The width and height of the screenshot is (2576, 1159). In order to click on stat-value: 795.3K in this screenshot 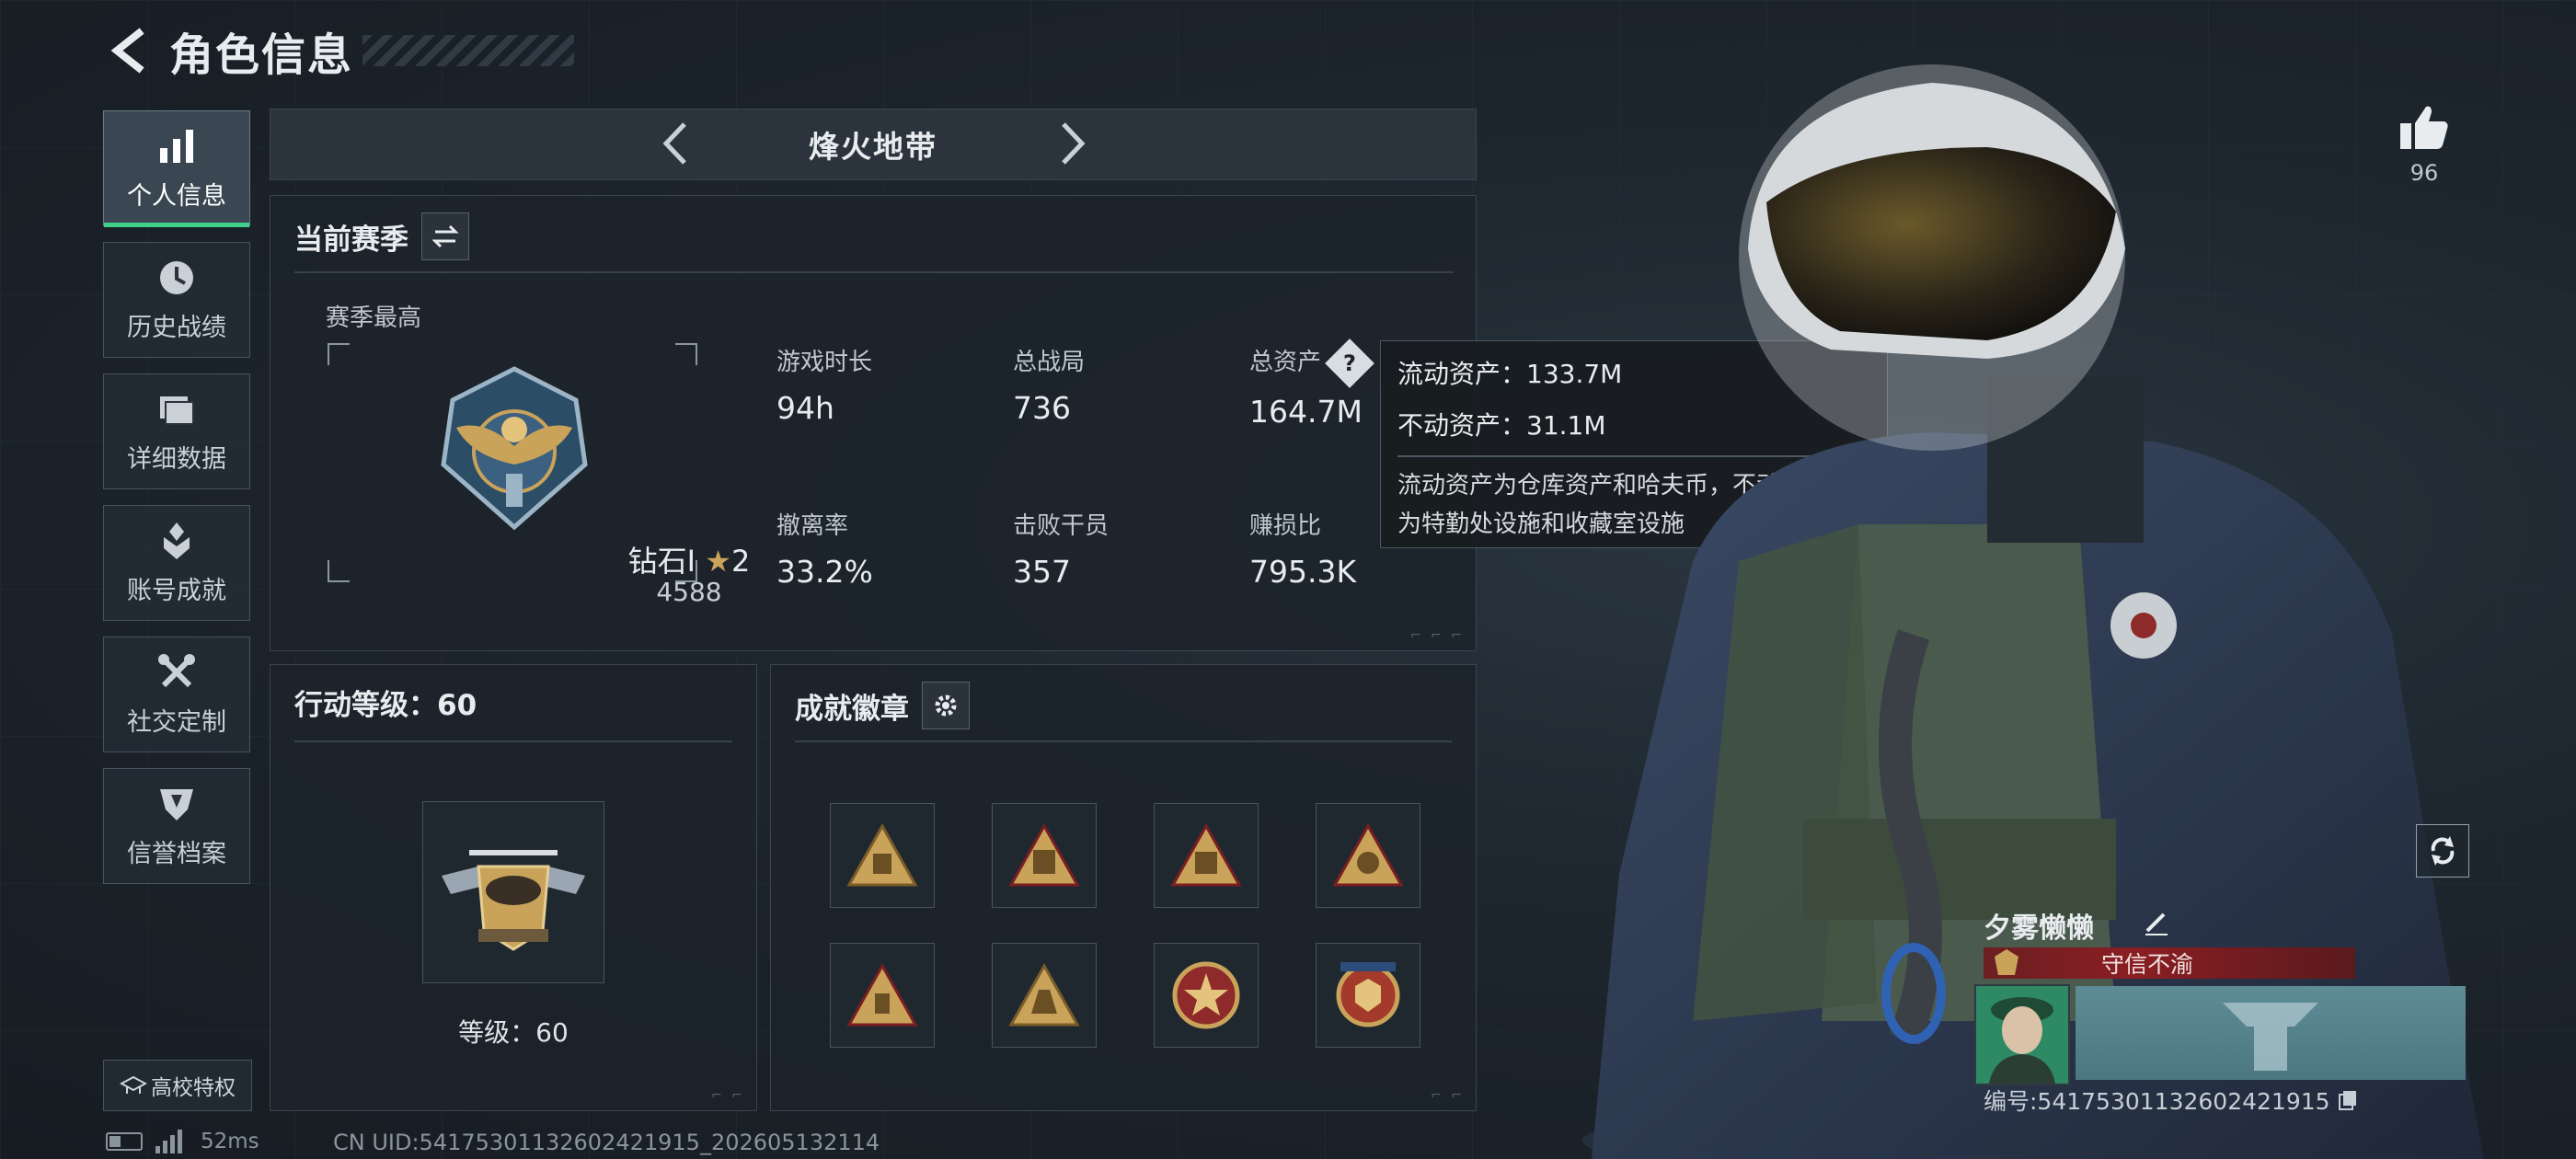, I will do `click(1303, 572)`.